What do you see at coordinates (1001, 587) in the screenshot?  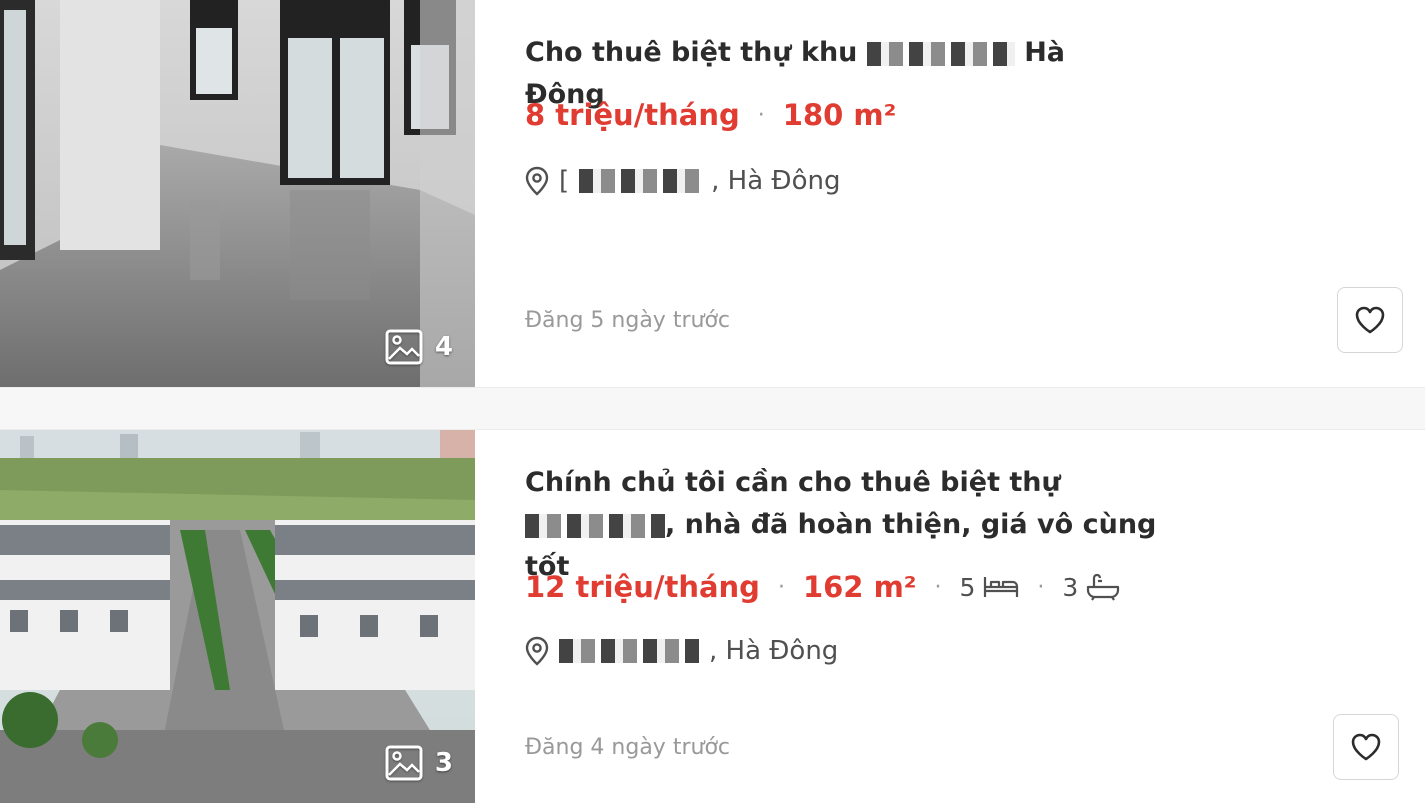 I see `bed-icon` at bounding box center [1001, 587].